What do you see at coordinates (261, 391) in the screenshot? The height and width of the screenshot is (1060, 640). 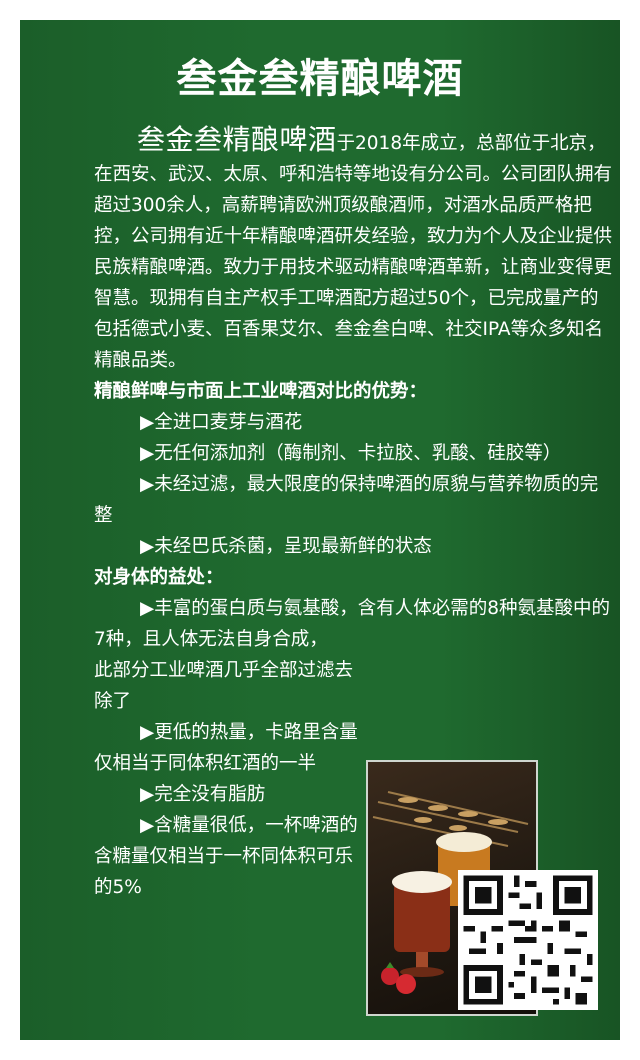 I see `advantages-heading: 精酿鲜啤与市面上工业啤酒对比的优势：` at bounding box center [261, 391].